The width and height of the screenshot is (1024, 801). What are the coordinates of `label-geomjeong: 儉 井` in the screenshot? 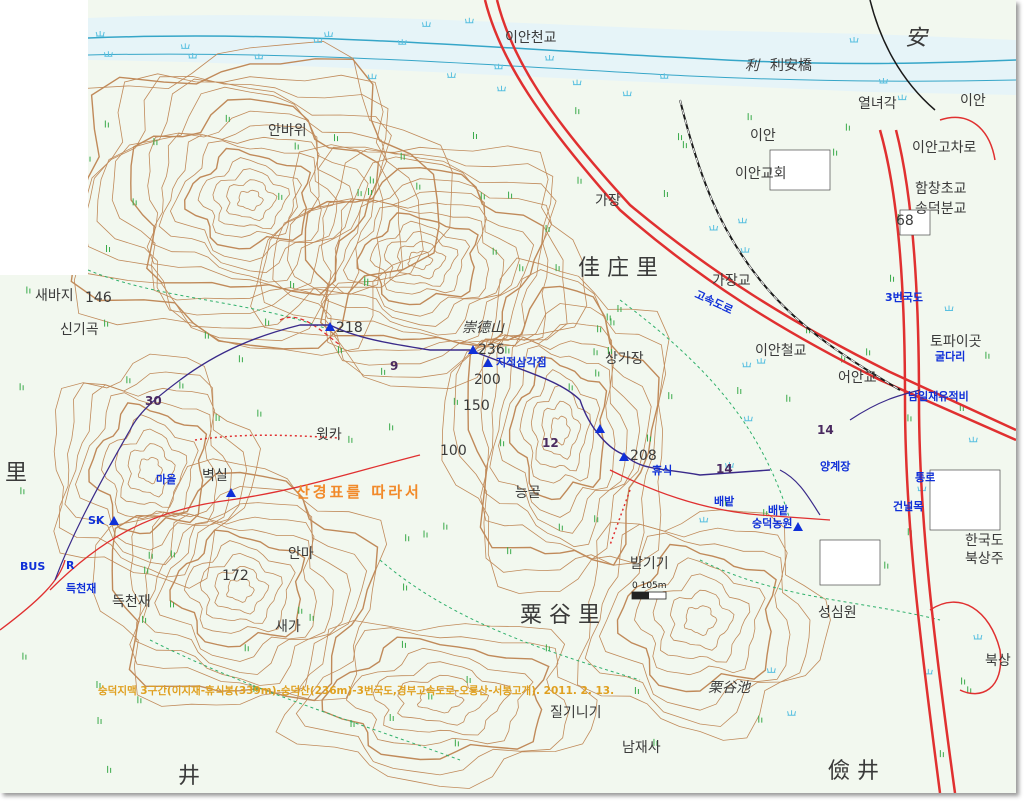 It's located at (853, 771).